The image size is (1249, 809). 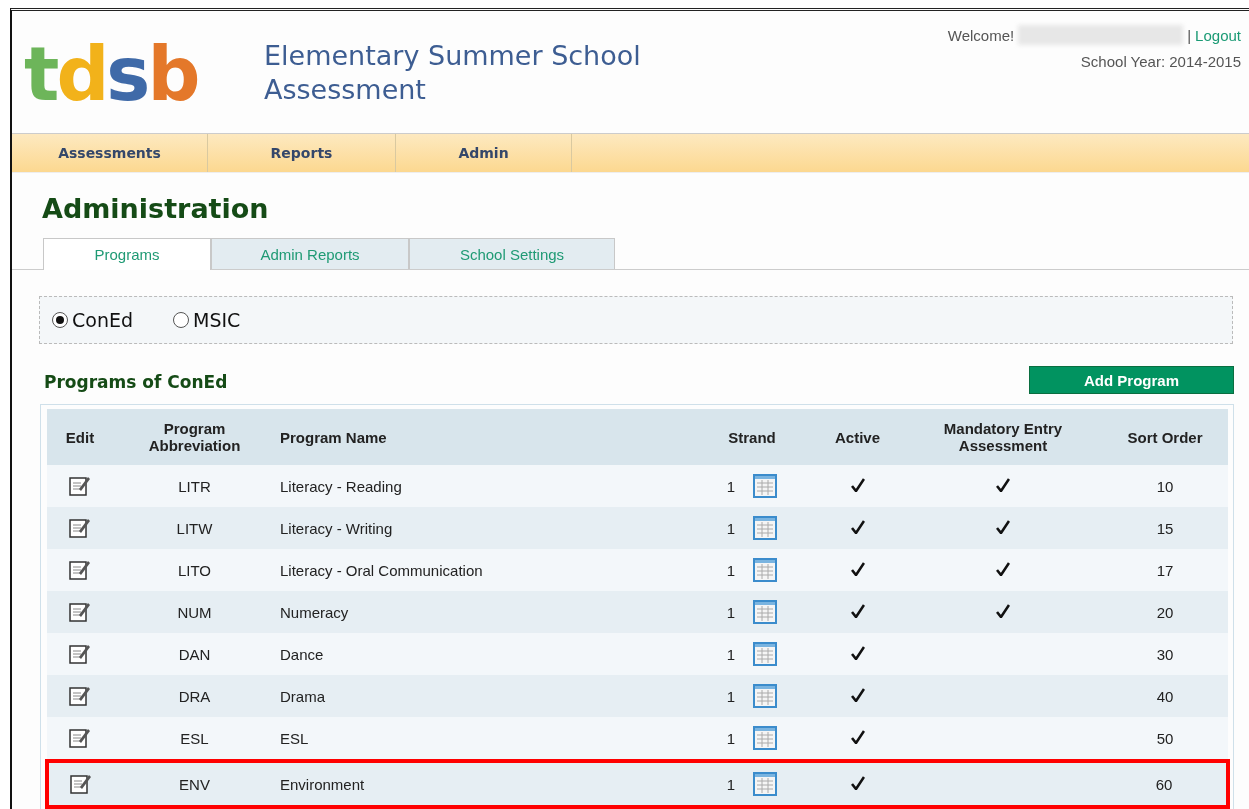 I want to click on table-cell: Dance, so click(x=484, y=654).